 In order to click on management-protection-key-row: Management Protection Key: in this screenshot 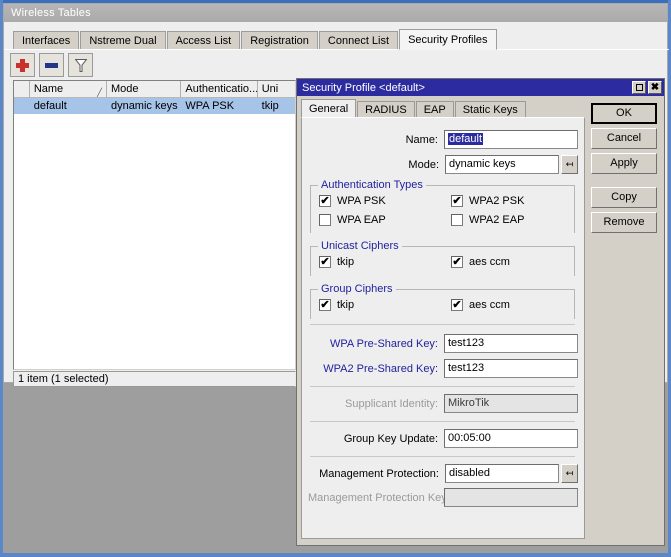, I will do `click(440, 497)`.